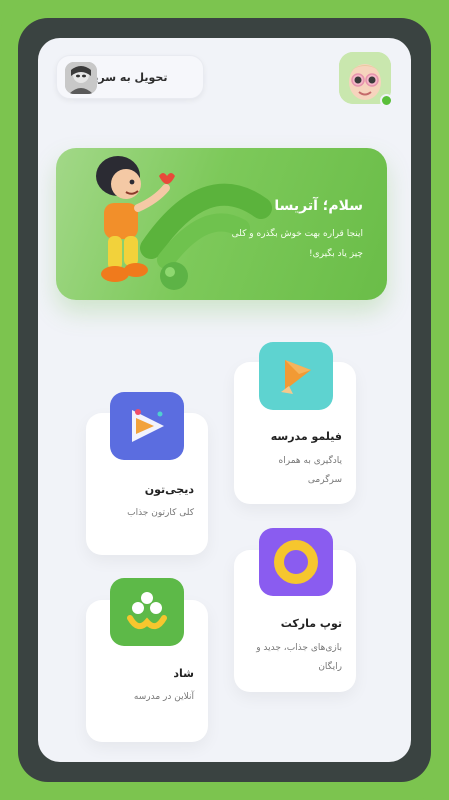 This screenshot has height=800, width=449. I want to click on shad-logo-icon, so click(147, 612).